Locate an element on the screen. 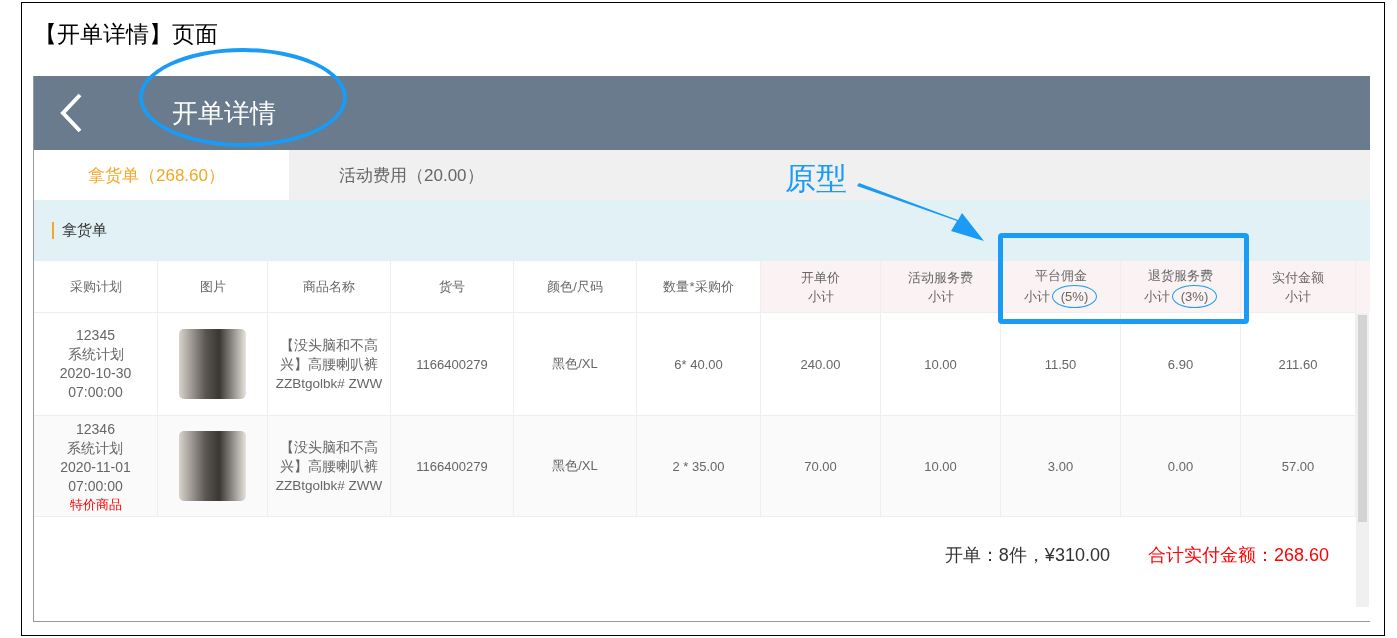  table-cell: 0.00 is located at coordinates (1181, 466).